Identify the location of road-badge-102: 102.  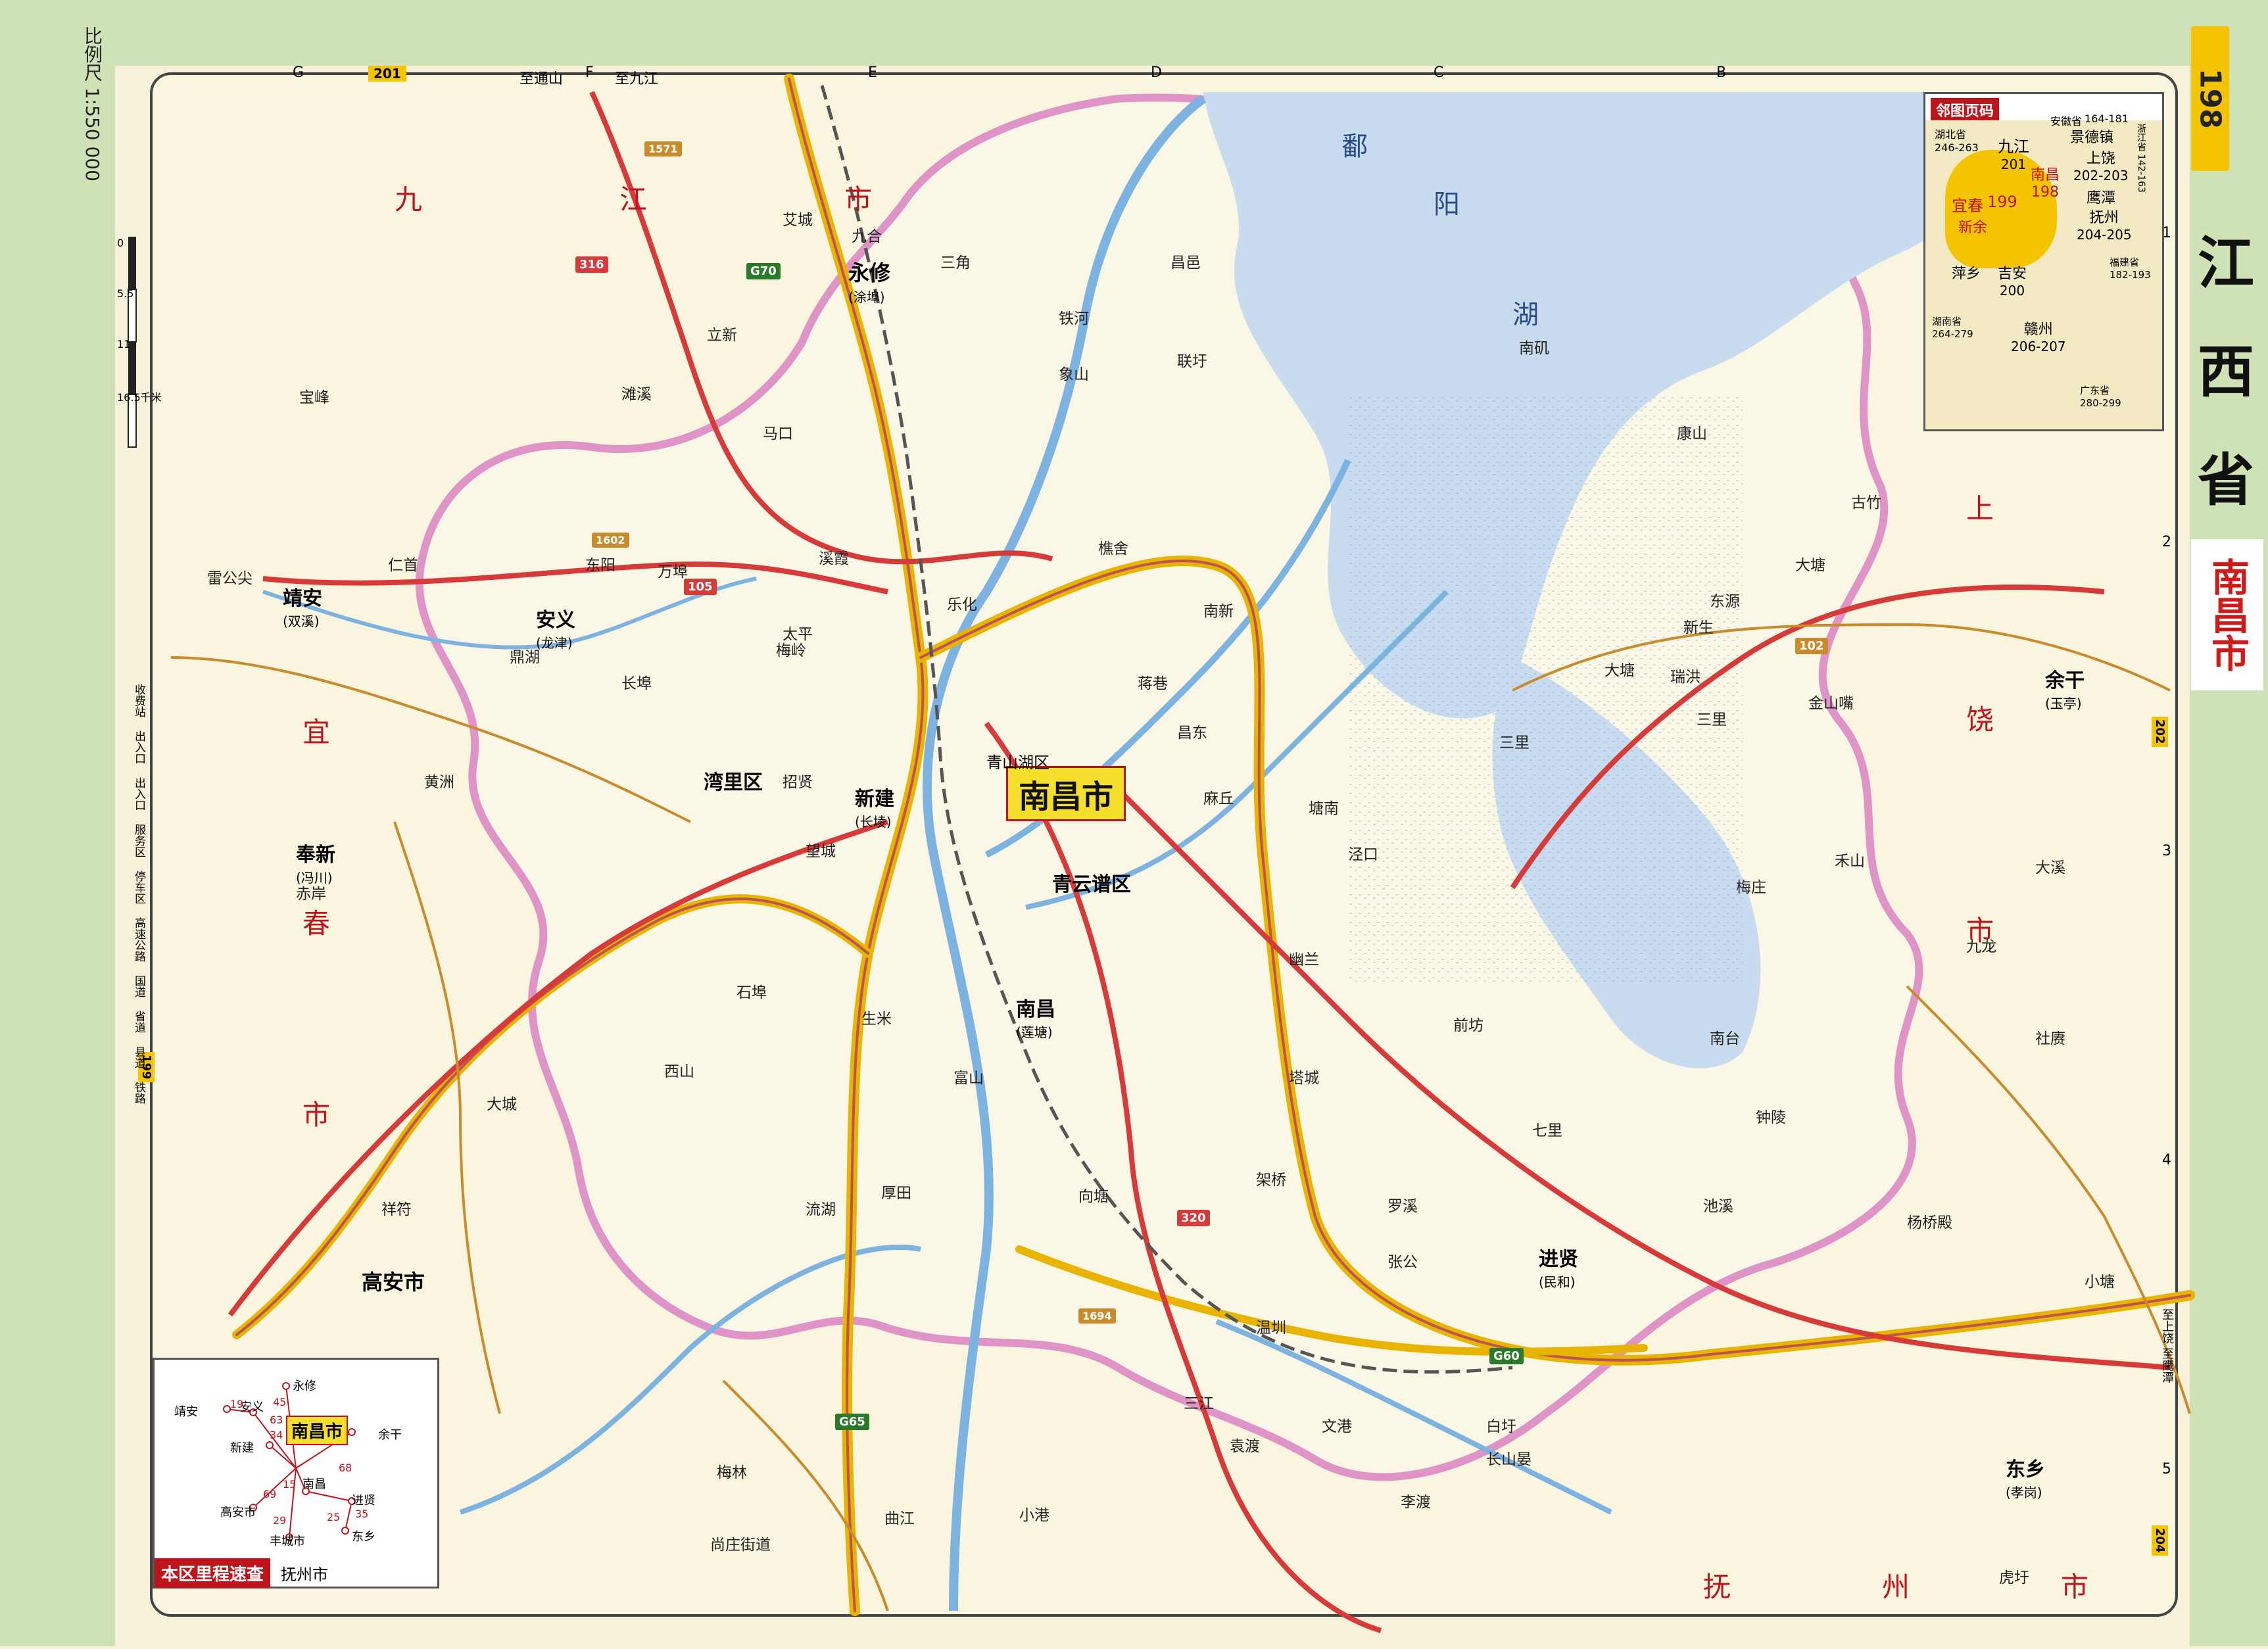
(1811, 646).